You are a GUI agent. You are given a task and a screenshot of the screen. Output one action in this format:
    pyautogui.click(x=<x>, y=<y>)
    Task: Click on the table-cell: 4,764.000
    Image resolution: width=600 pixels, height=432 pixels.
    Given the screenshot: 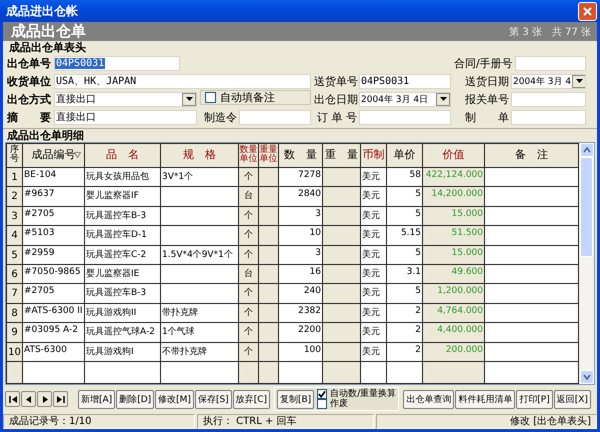 What is the action you would take?
    pyautogui.click(x=453, y=313)
    